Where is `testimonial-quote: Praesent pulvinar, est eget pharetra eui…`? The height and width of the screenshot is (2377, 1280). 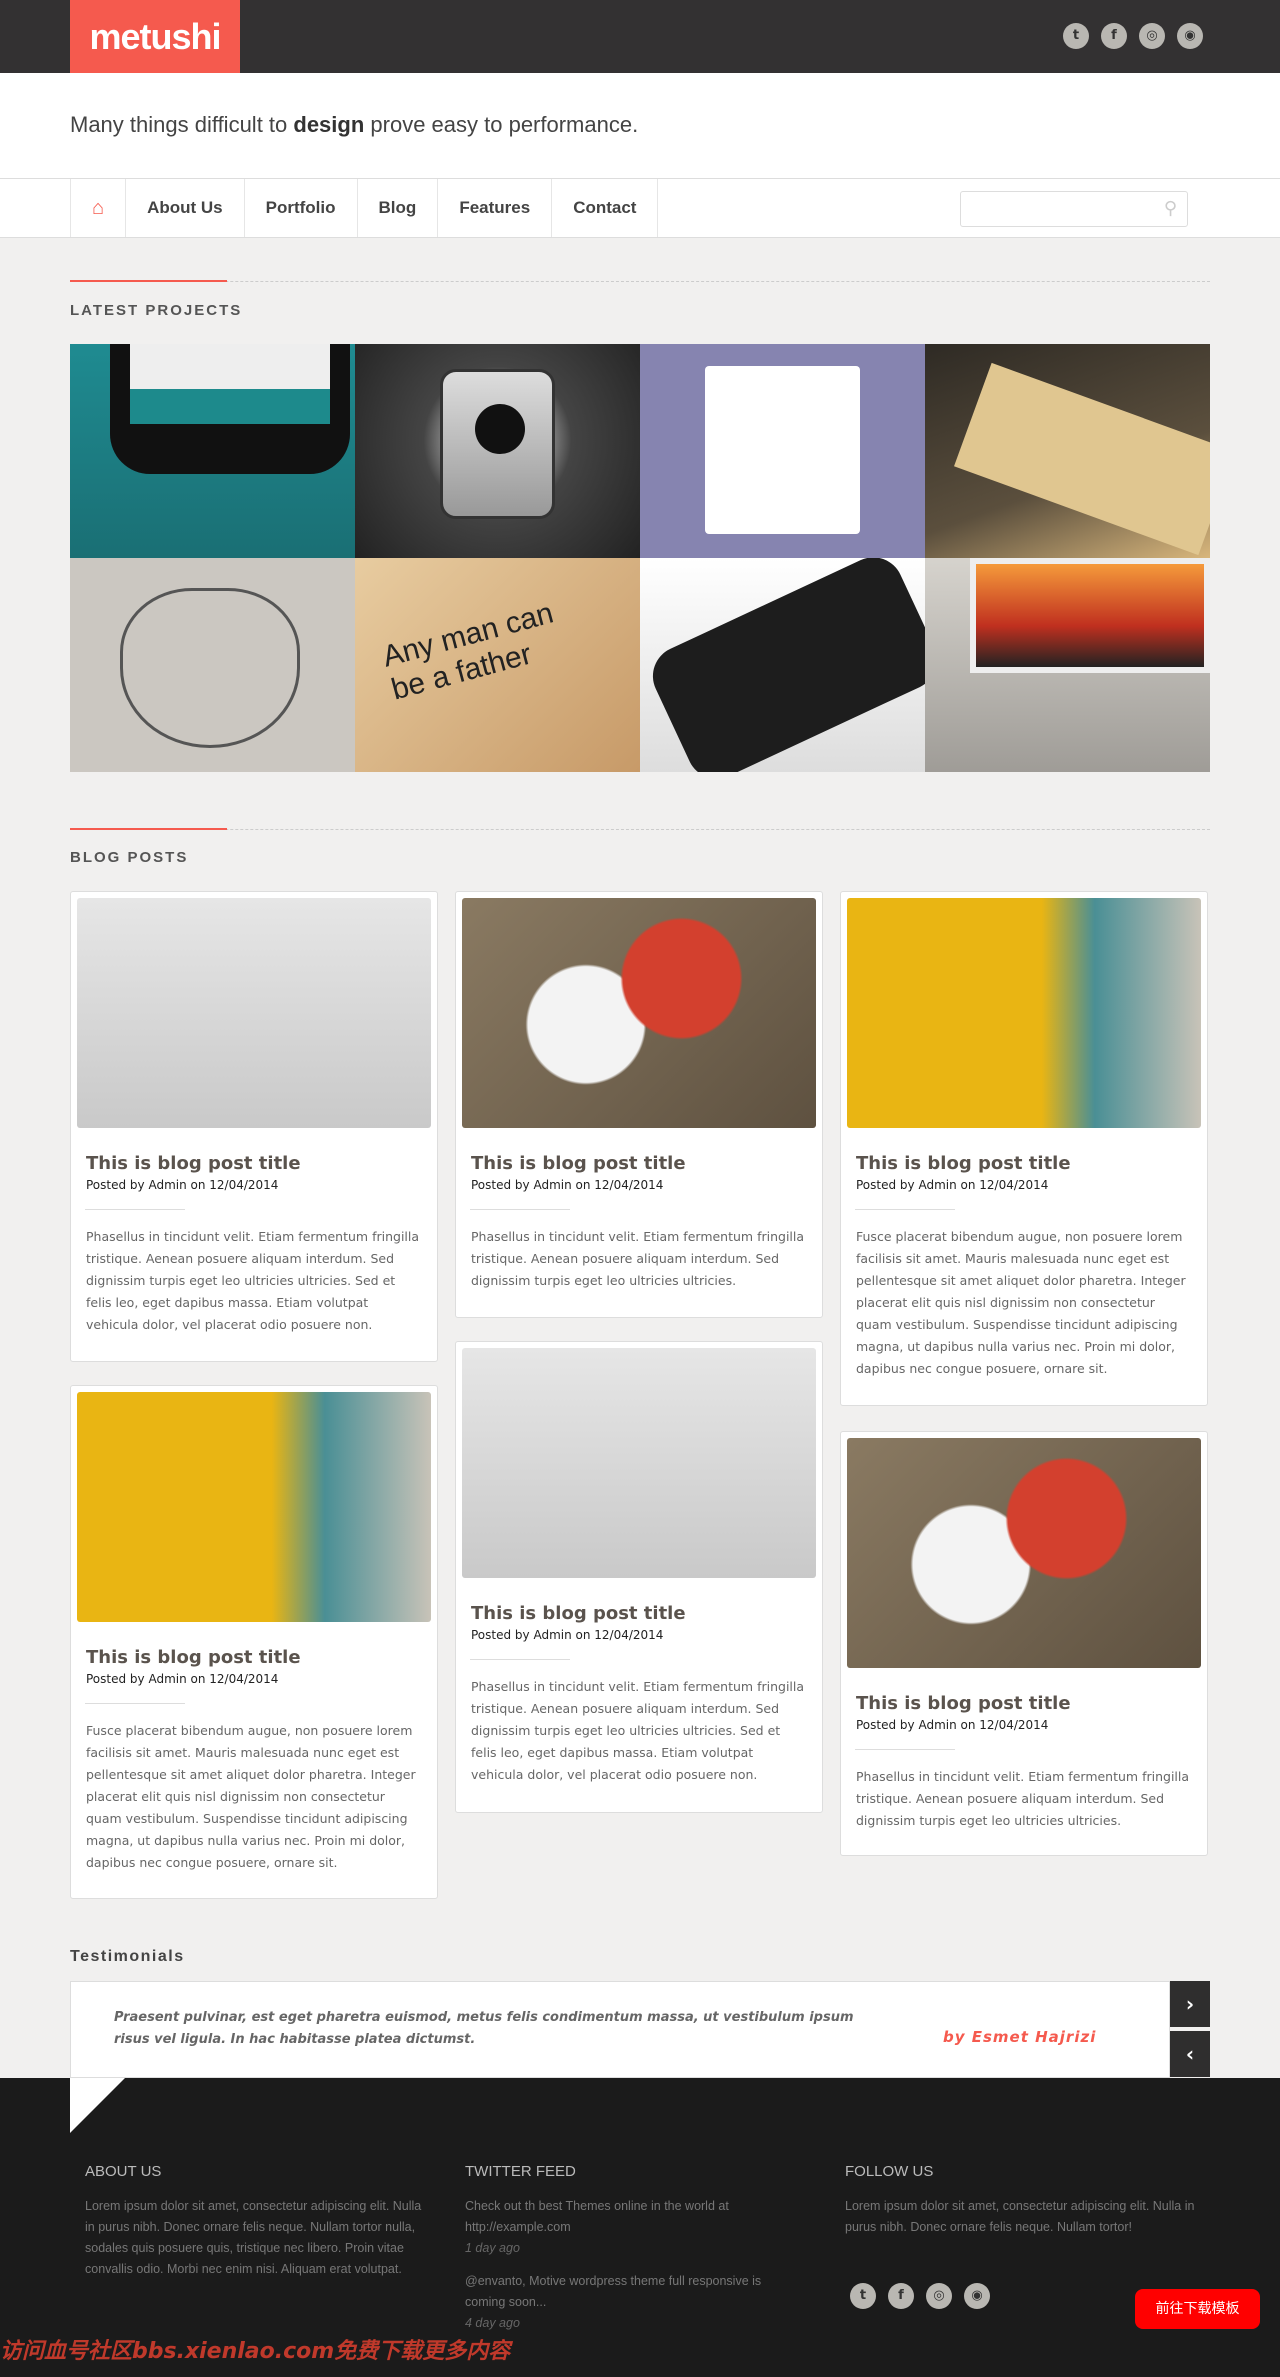
testimonial-quote: Praesent pulvinar, est eget pharetra eui… is located at coordinates (484, 2028).